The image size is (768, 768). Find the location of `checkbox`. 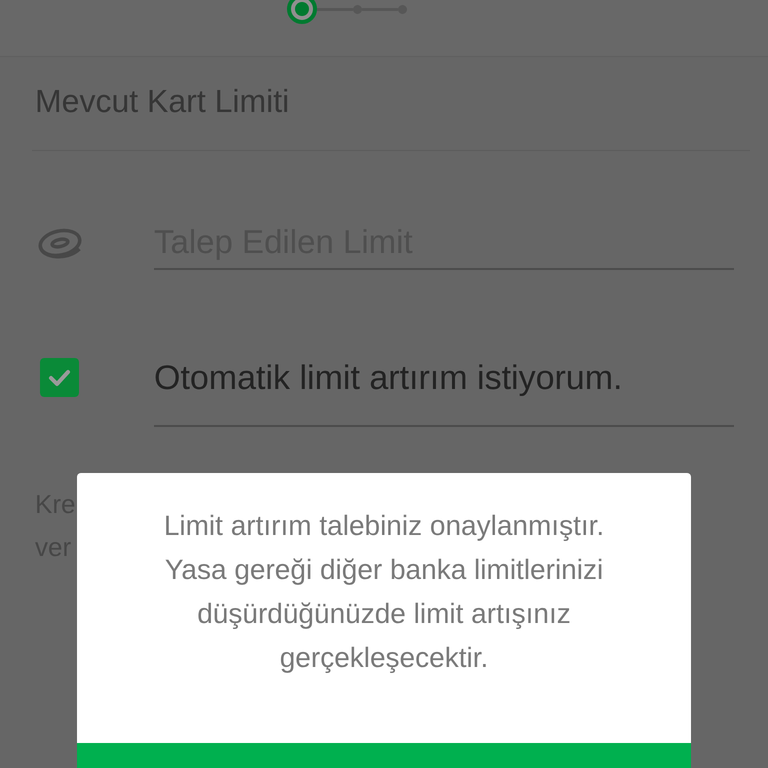

checkbox is located at coordinates (59, 377).